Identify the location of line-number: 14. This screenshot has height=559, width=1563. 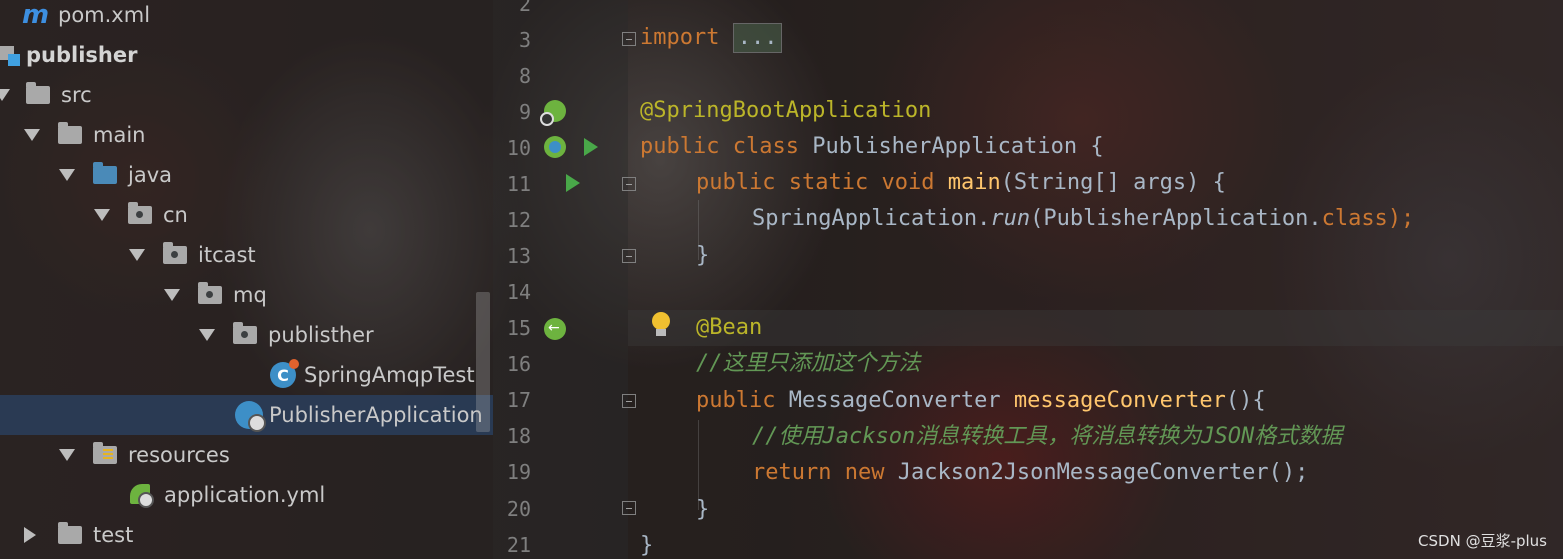
(518, 292).